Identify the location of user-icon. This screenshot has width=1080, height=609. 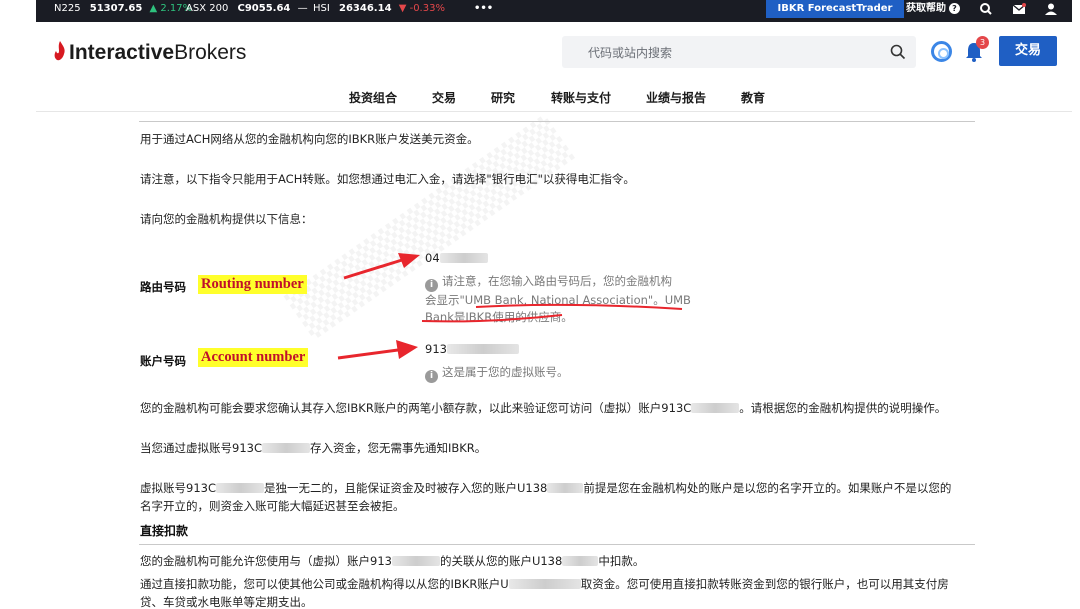
(1051, 9).